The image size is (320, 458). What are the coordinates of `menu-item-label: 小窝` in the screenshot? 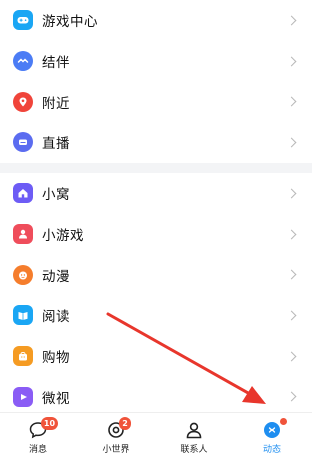 It's located at (56, 195).